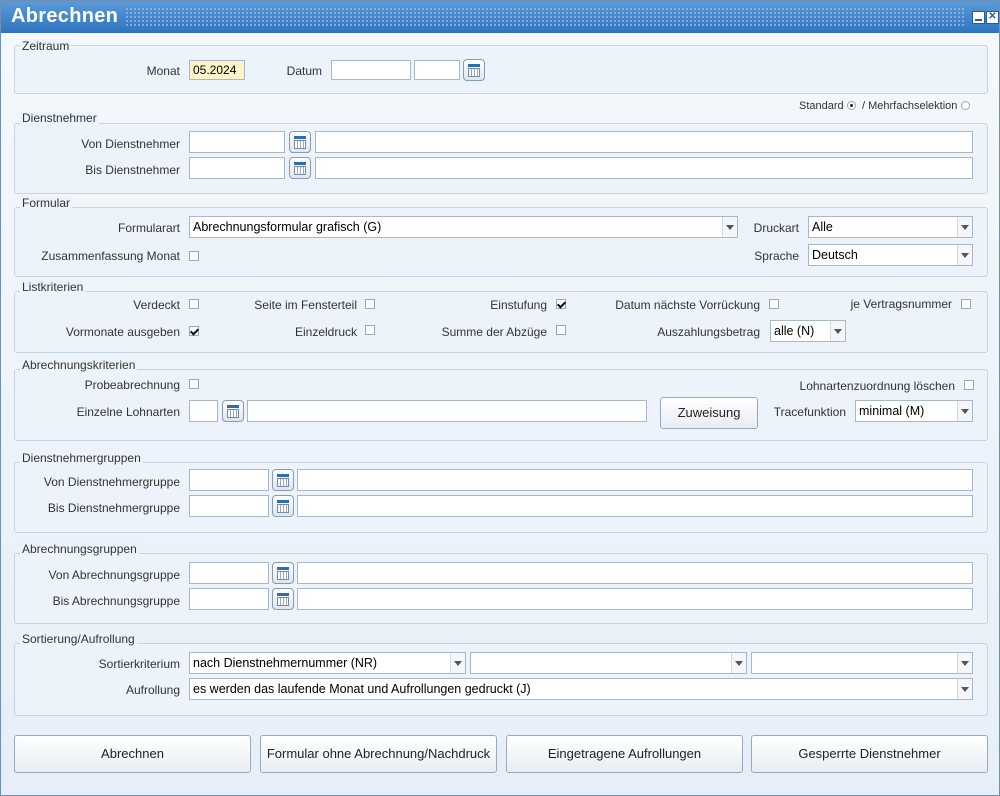 This screenshot has width=1000, height=796. I want to click on datum-calendar-icon, so click(474, 70).